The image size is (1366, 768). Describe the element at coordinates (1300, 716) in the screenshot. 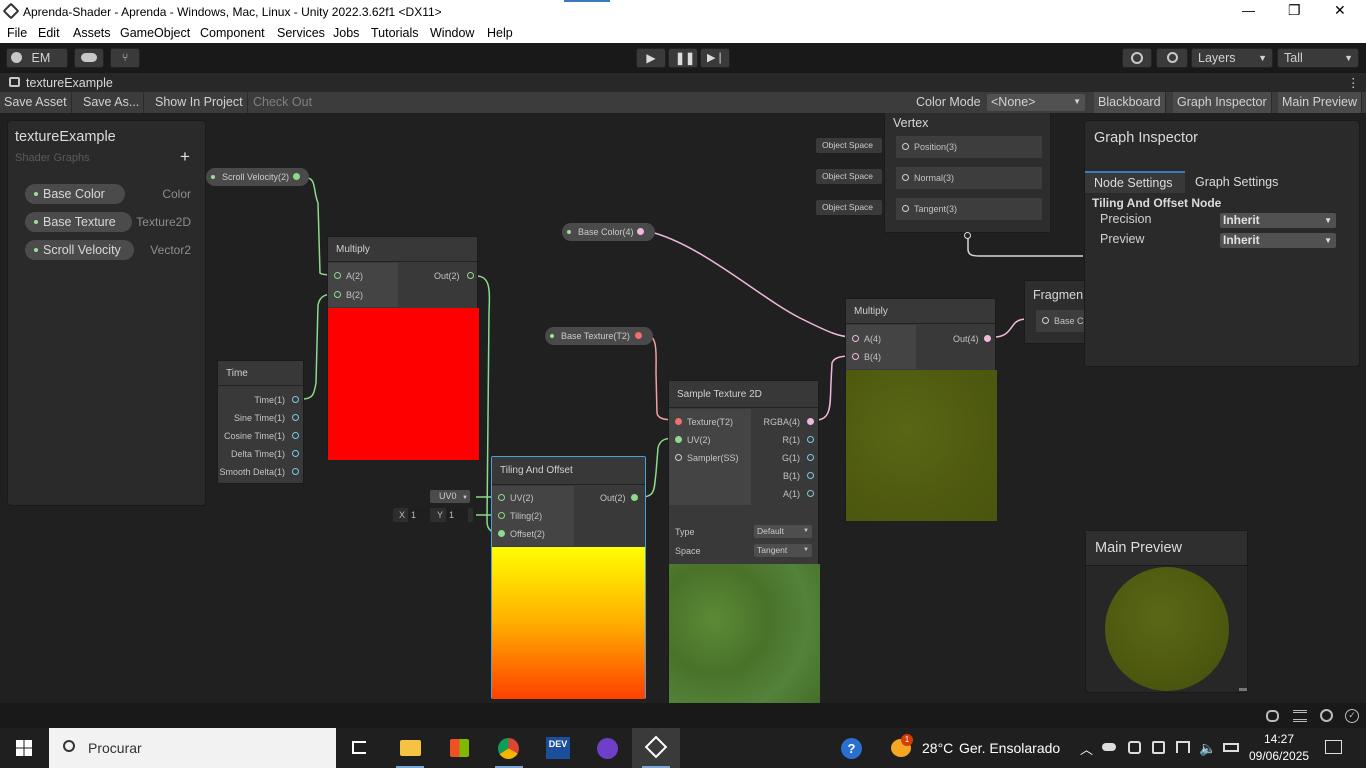

I see `layers-icon` at that location.